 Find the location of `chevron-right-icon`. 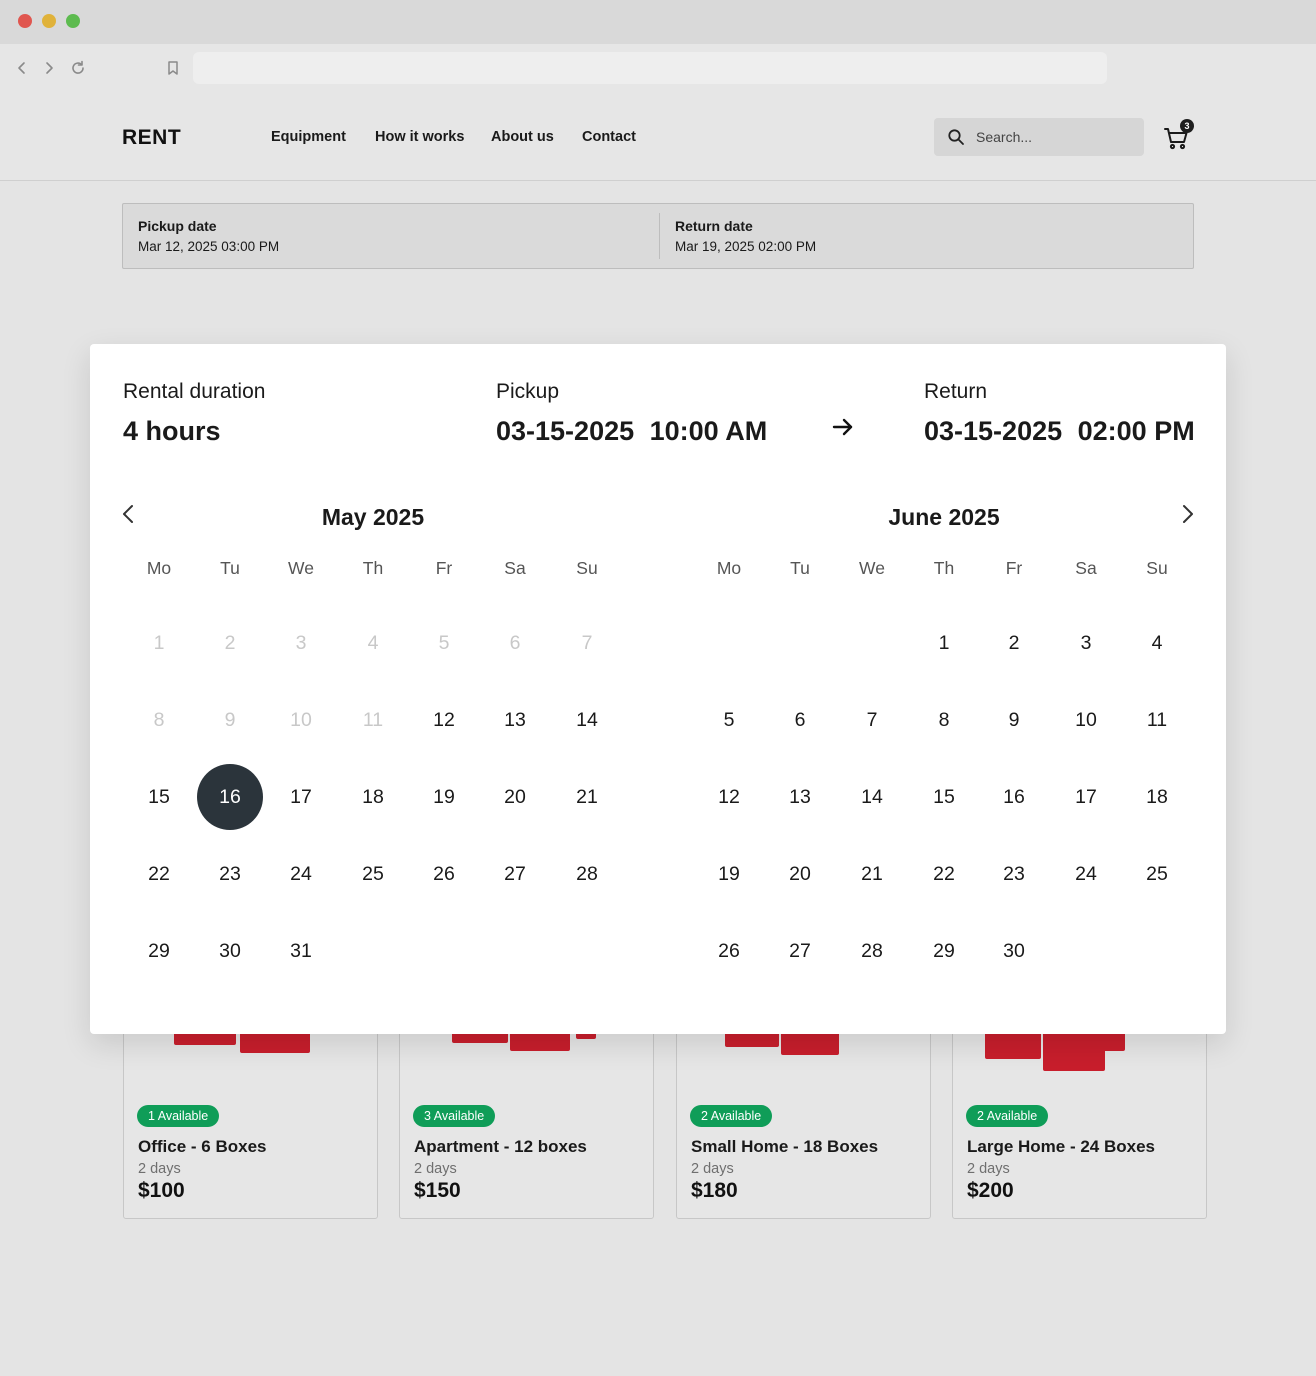

chevron-right-icon is located at coordinates (1188, 514).